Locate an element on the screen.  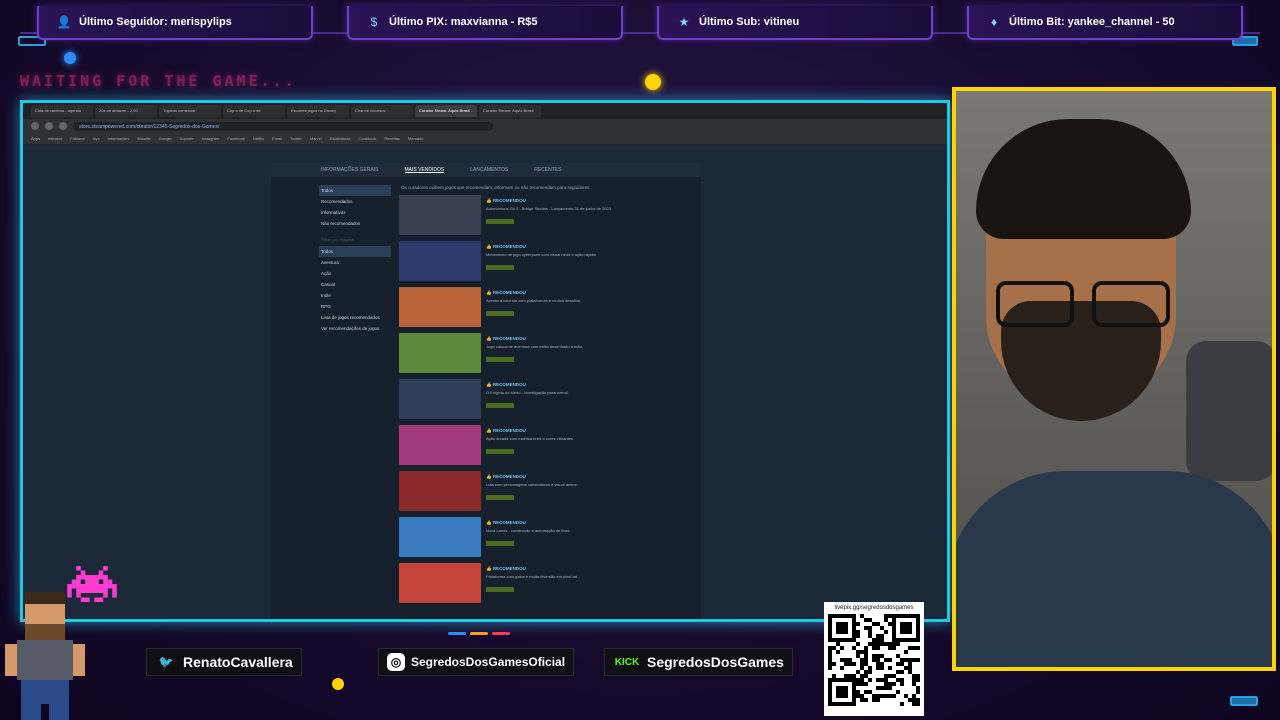
browser-tab: Escanea jogos no Disney is located at coordinates (318, 111).